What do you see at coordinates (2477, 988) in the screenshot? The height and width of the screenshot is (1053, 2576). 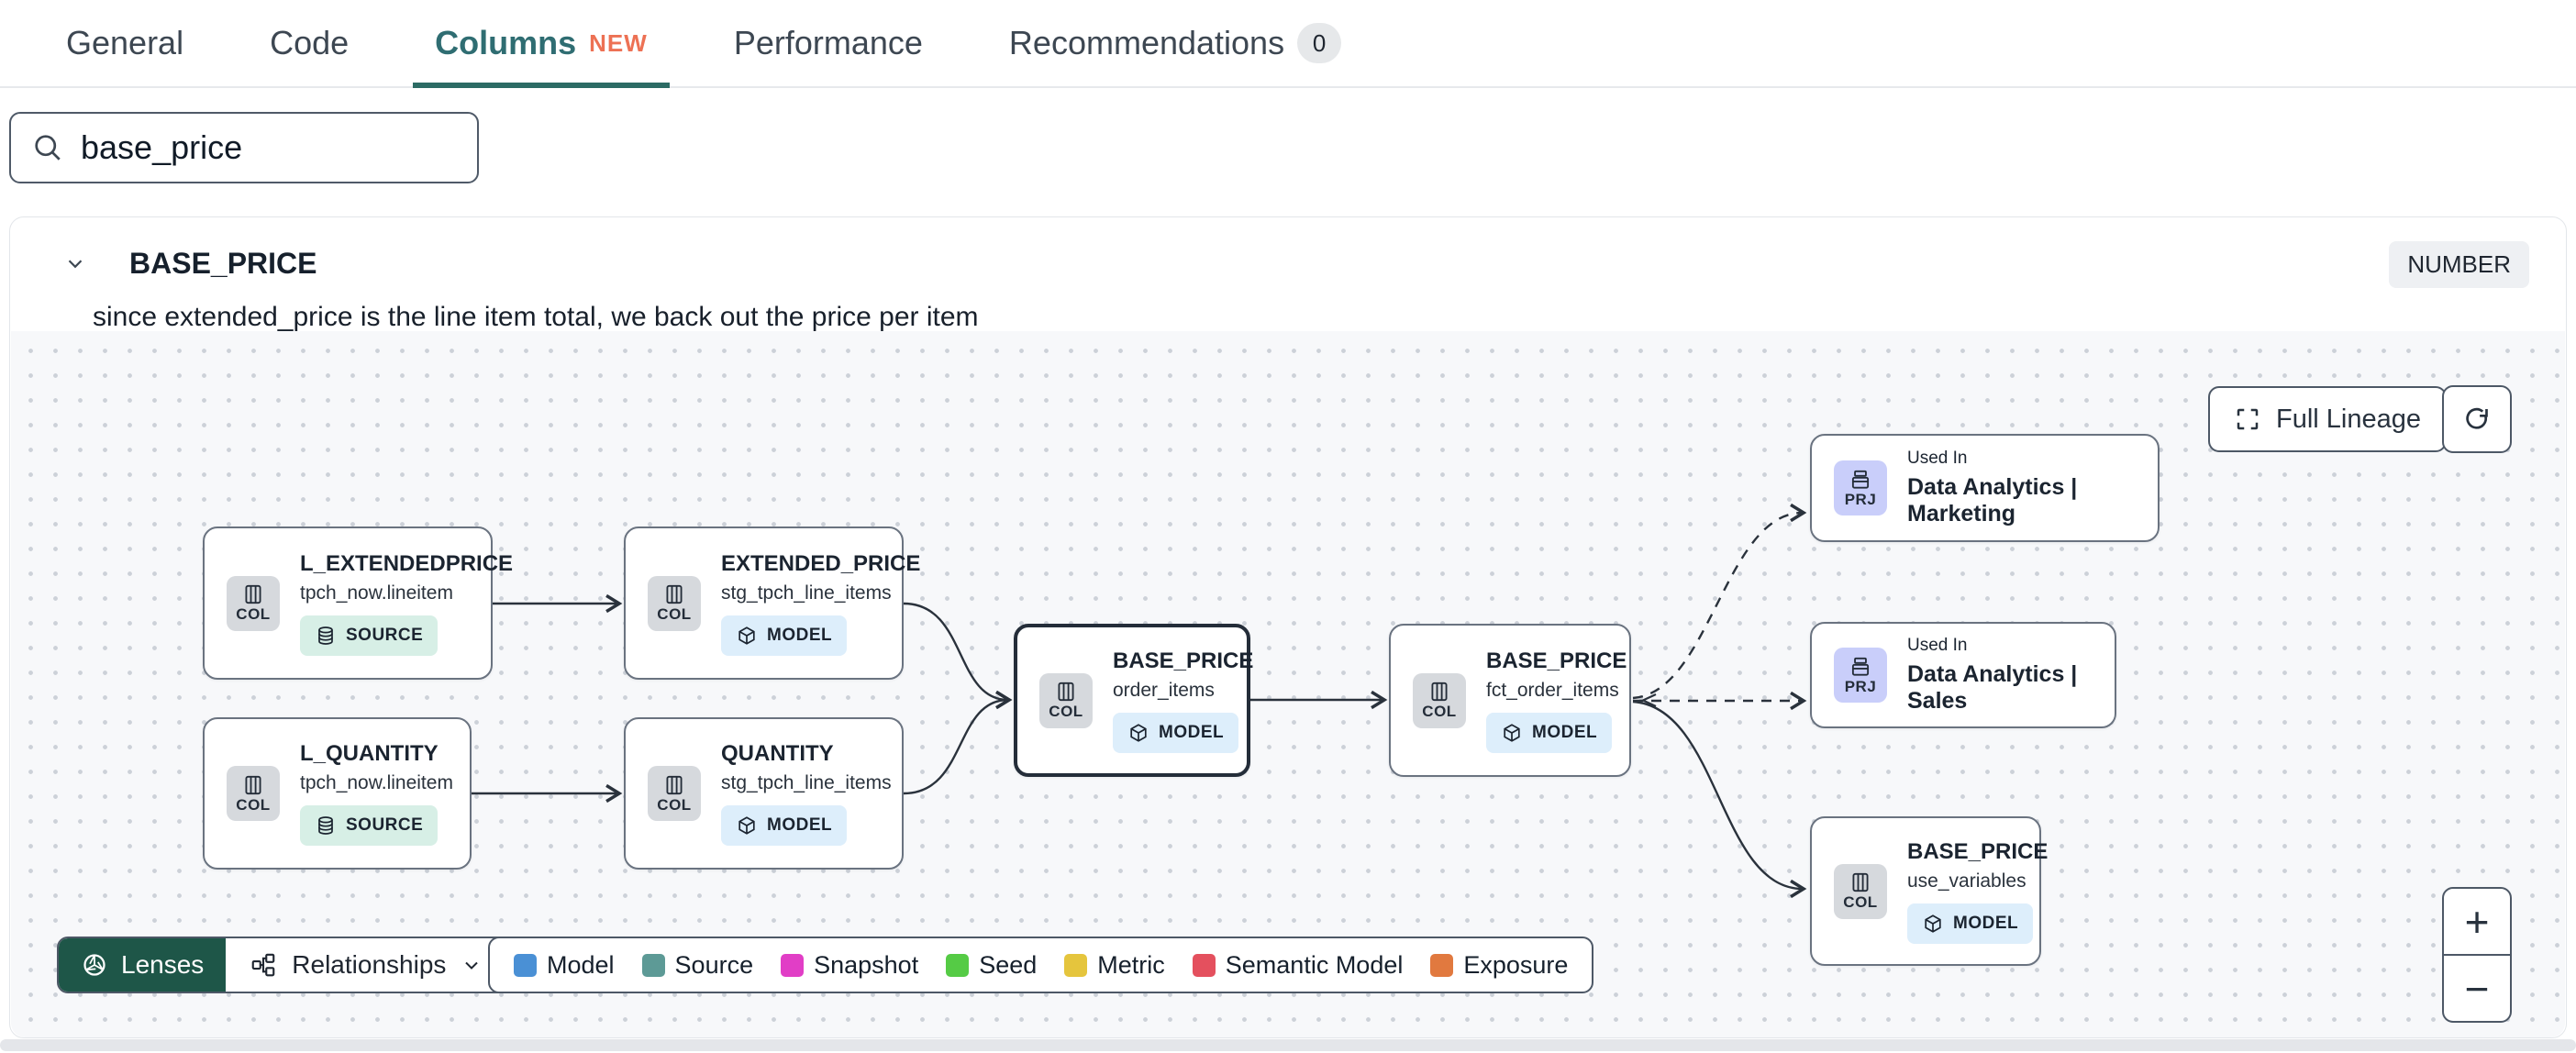 I see `zoom-out-button: −` at bounding box center [2477, 988].